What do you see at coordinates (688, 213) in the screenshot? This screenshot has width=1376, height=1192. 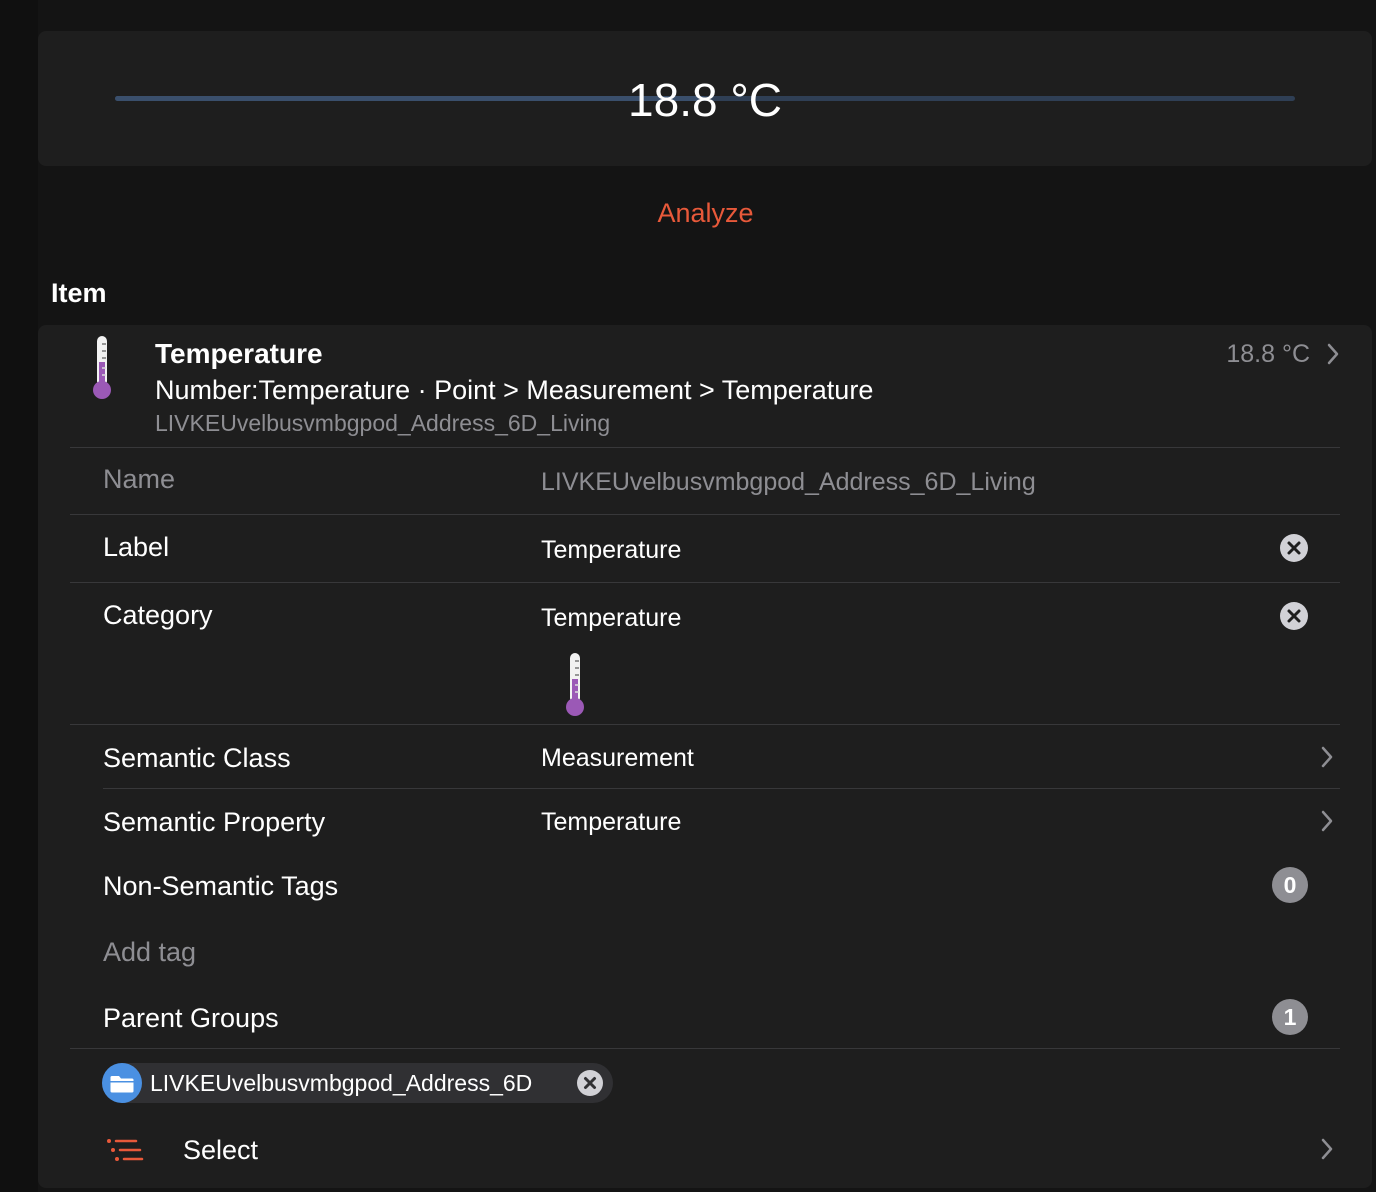 I see `analyze-button: Analyze` at bounding box center [688, 213].